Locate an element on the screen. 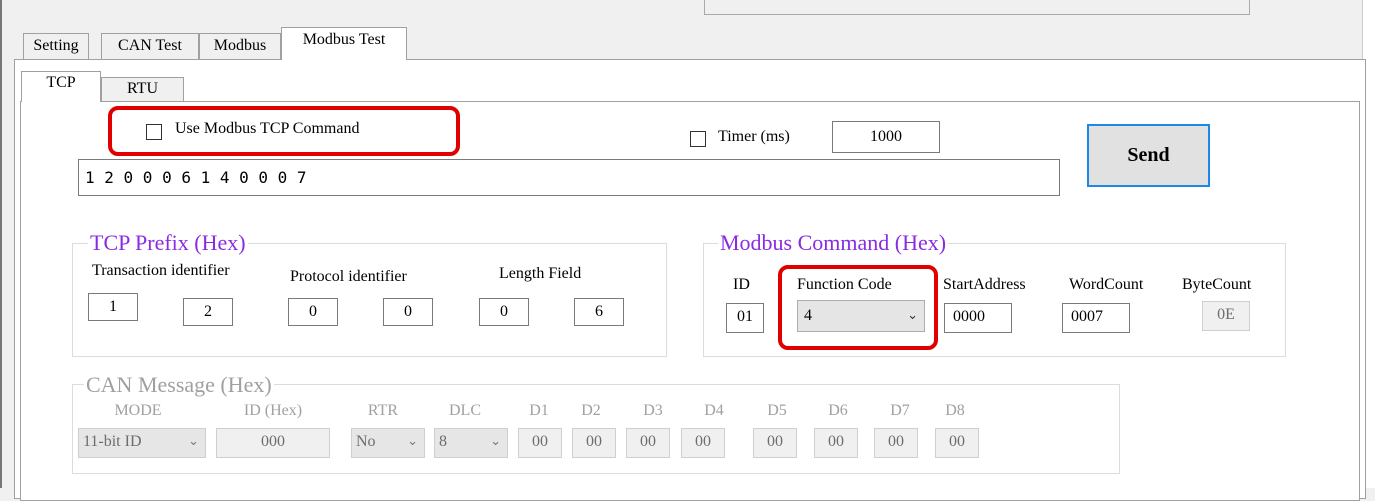 This screenshot has width=1375, height=501. modbus-command-title: Modbus Command (Hex) is located at coordinates (833, 243).